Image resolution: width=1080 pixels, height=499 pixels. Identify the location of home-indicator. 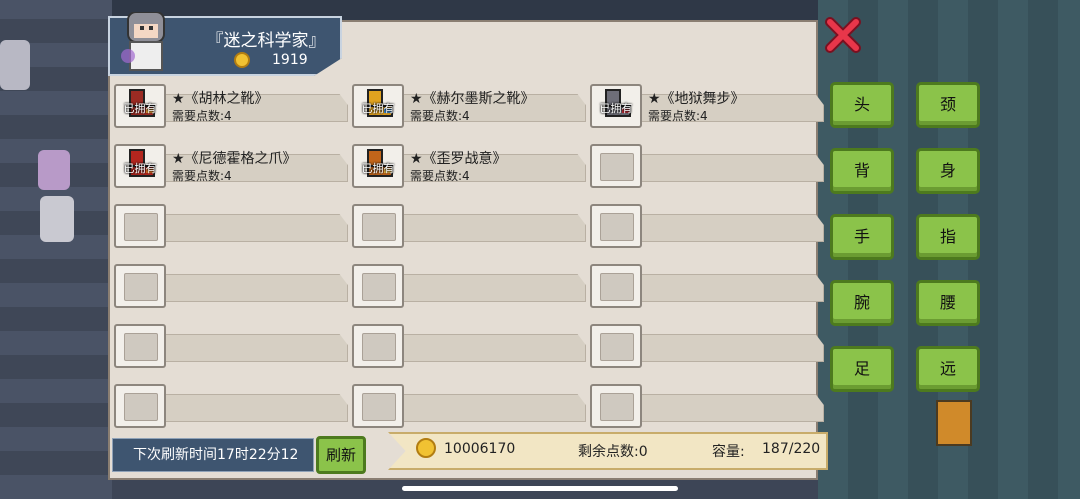
(540, 488).